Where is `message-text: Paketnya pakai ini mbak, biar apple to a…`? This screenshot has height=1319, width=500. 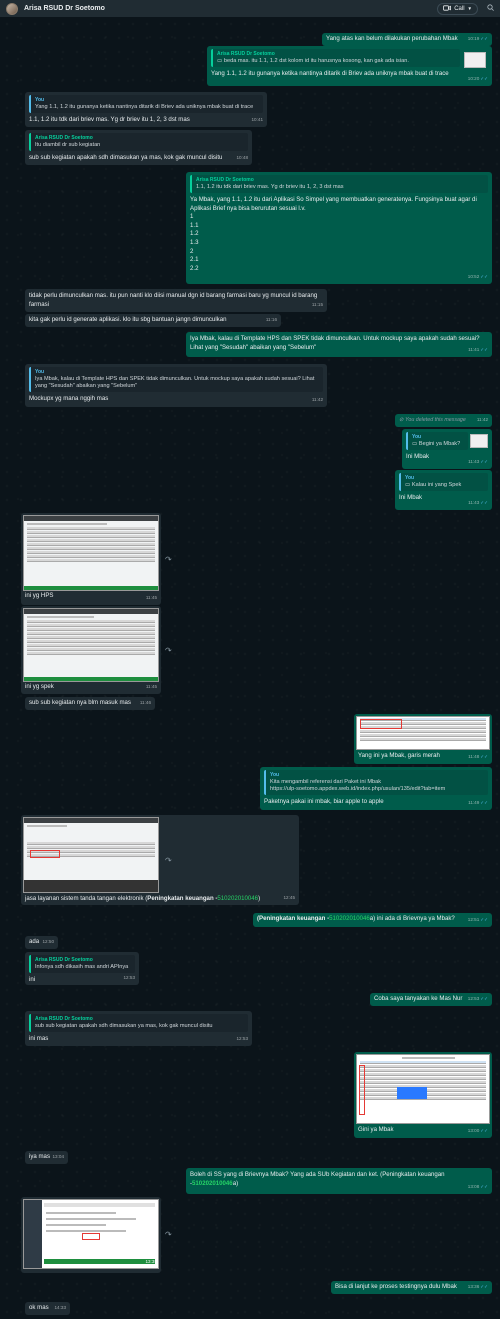
message-text: Paketnya pakai ini mbak, biar apple to a… is located at coordinates (324, 801).